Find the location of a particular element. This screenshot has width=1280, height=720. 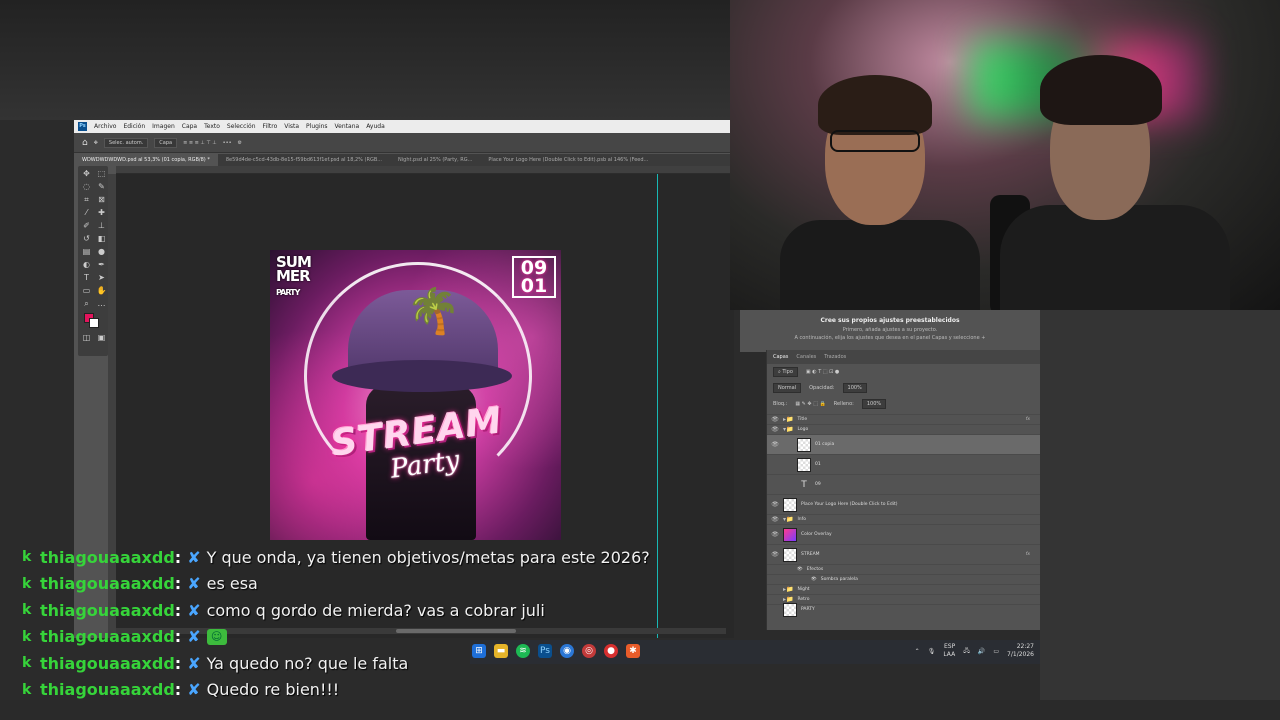

auto-select-checkbox: Selec. autom. is located at coordinates (126, 142).